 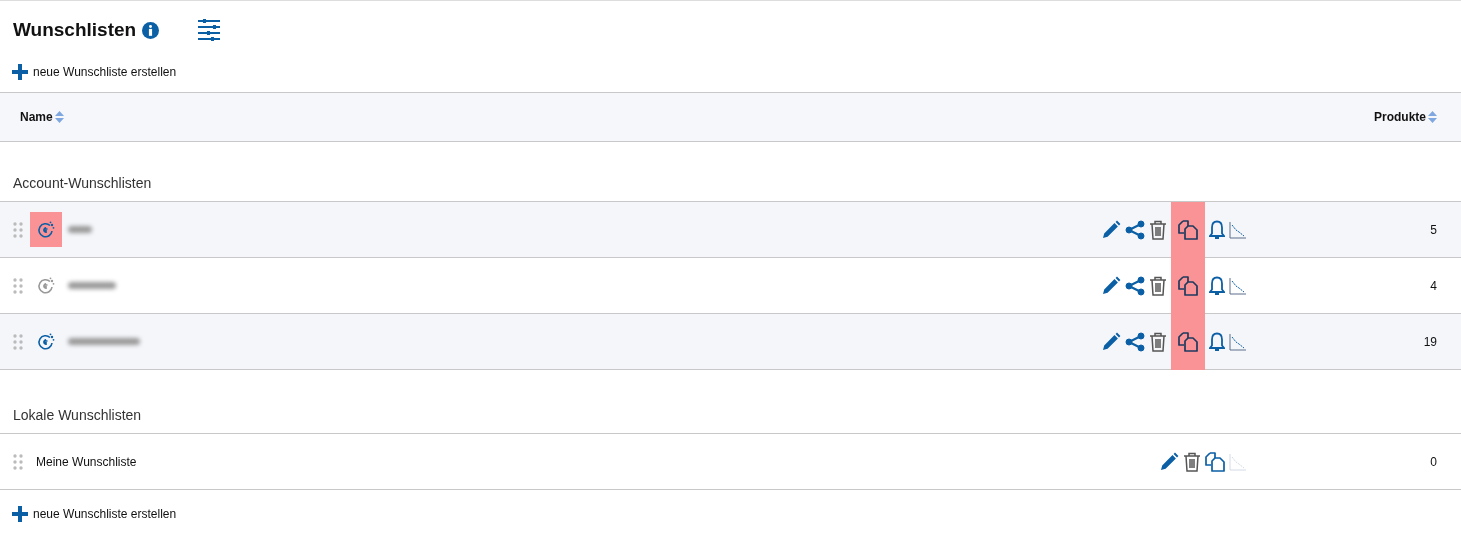 What do you see at coordinates (209, 30) in the screenshot?
I see `settings-icon` at bounding box center [209, 30].